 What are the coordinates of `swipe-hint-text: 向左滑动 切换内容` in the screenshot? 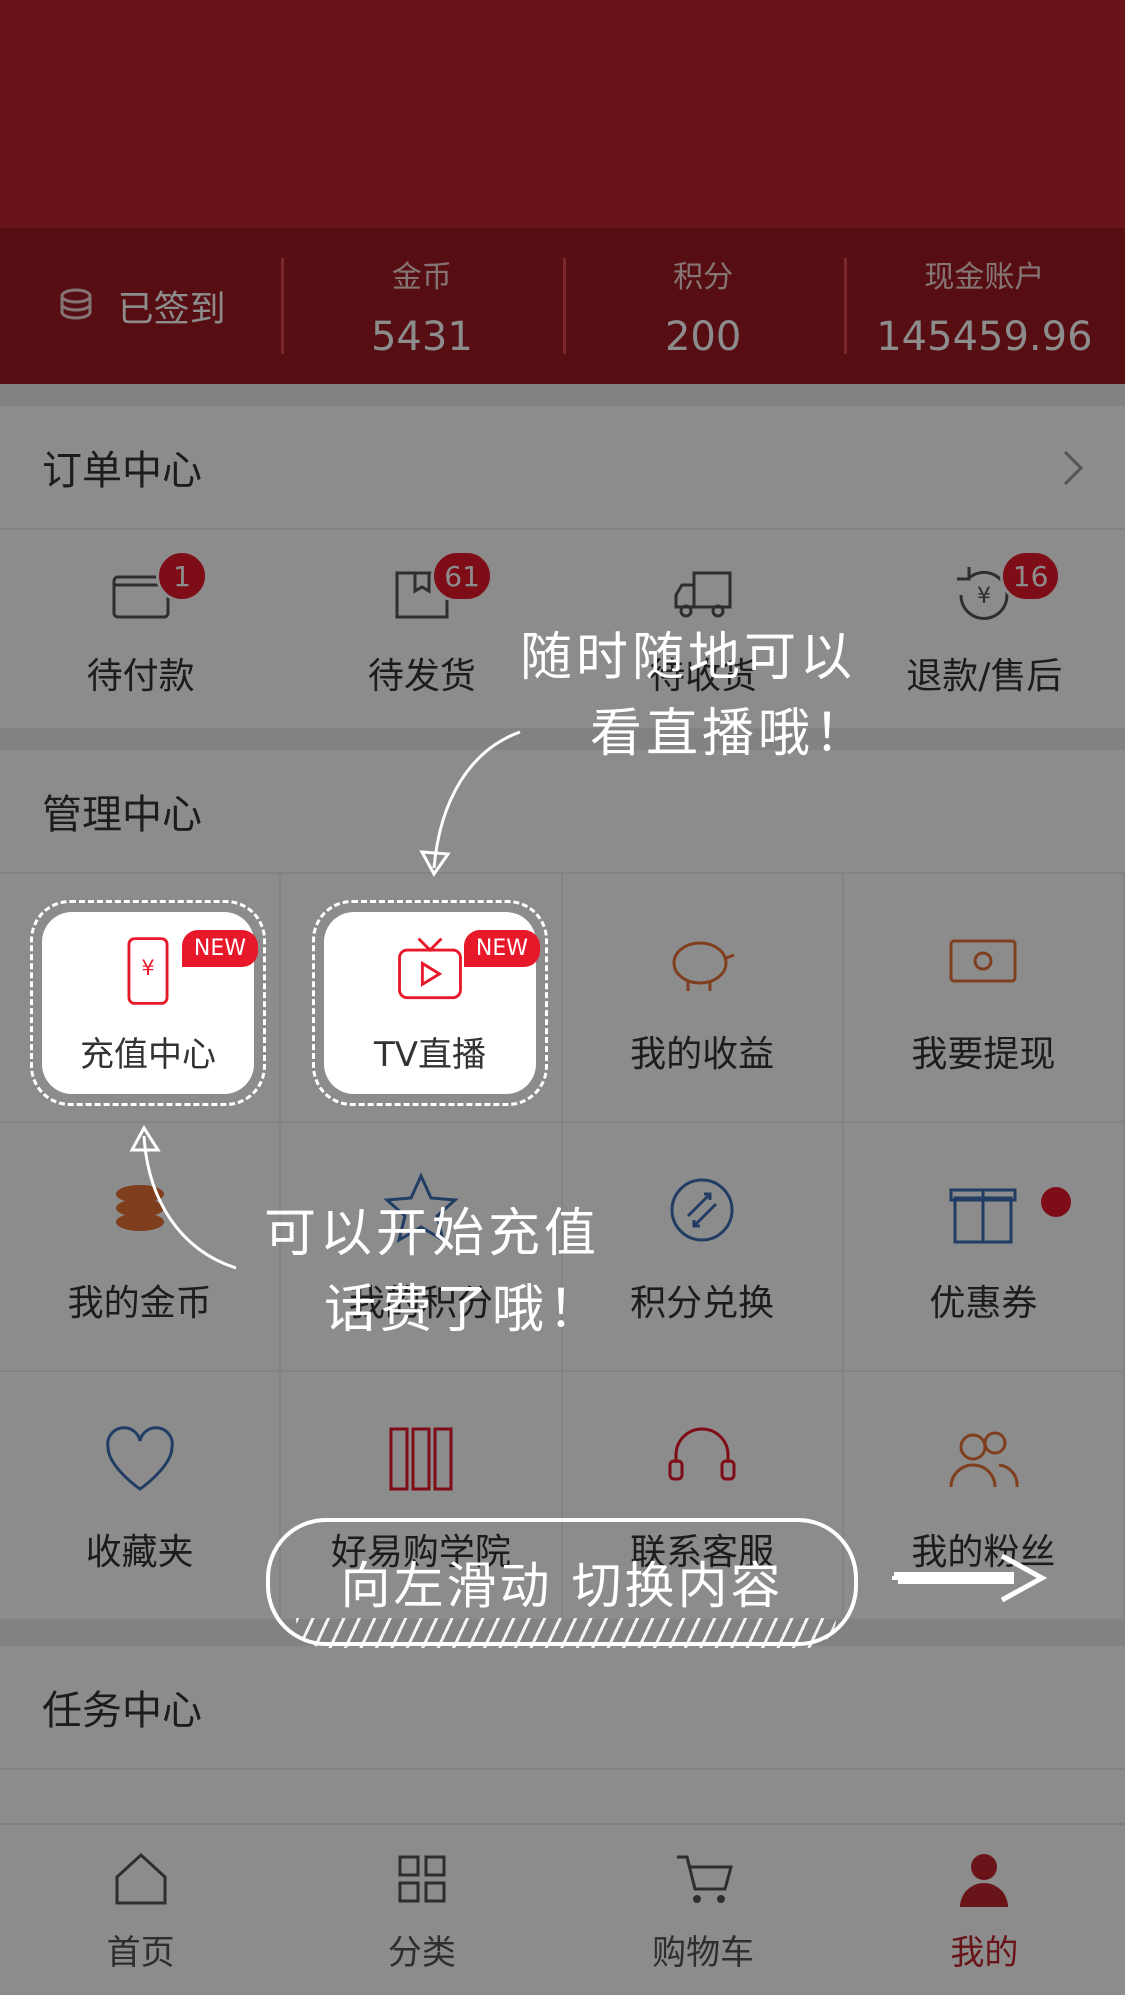 It's located at (562, 1586).